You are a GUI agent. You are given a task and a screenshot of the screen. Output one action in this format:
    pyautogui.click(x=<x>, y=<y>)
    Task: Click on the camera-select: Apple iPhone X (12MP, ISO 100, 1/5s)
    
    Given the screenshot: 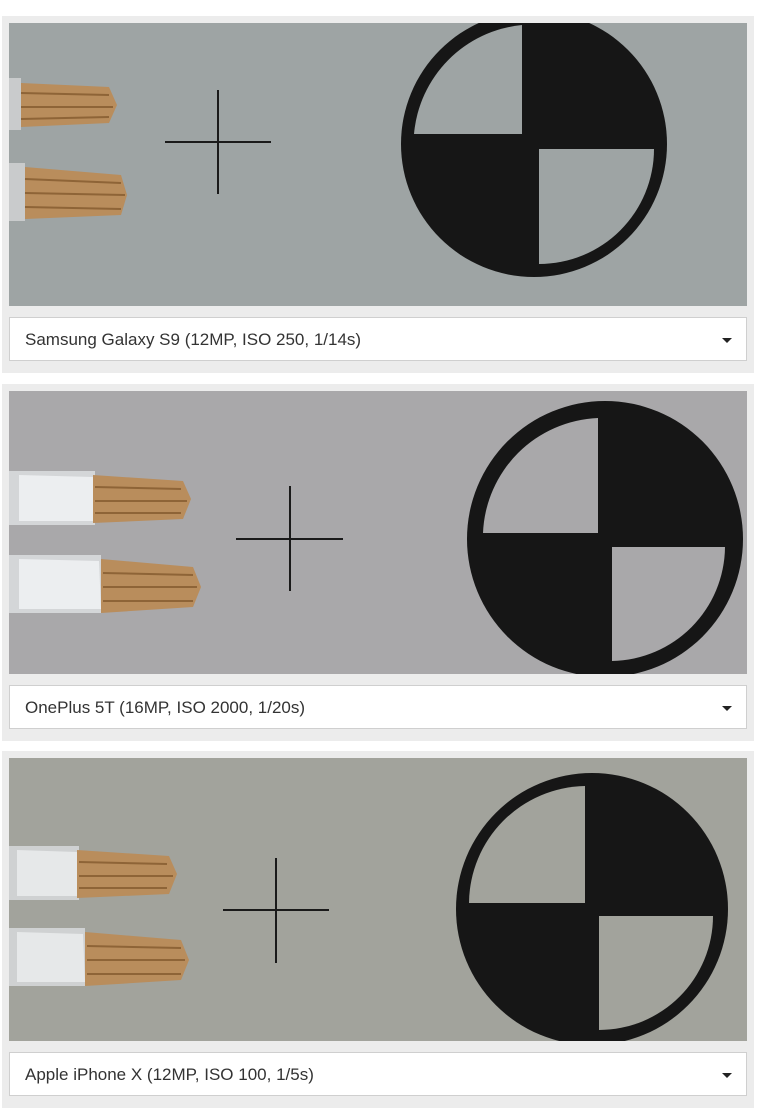 What is the action you would take?
    pyautogui.click(x=378, y=1074)
    